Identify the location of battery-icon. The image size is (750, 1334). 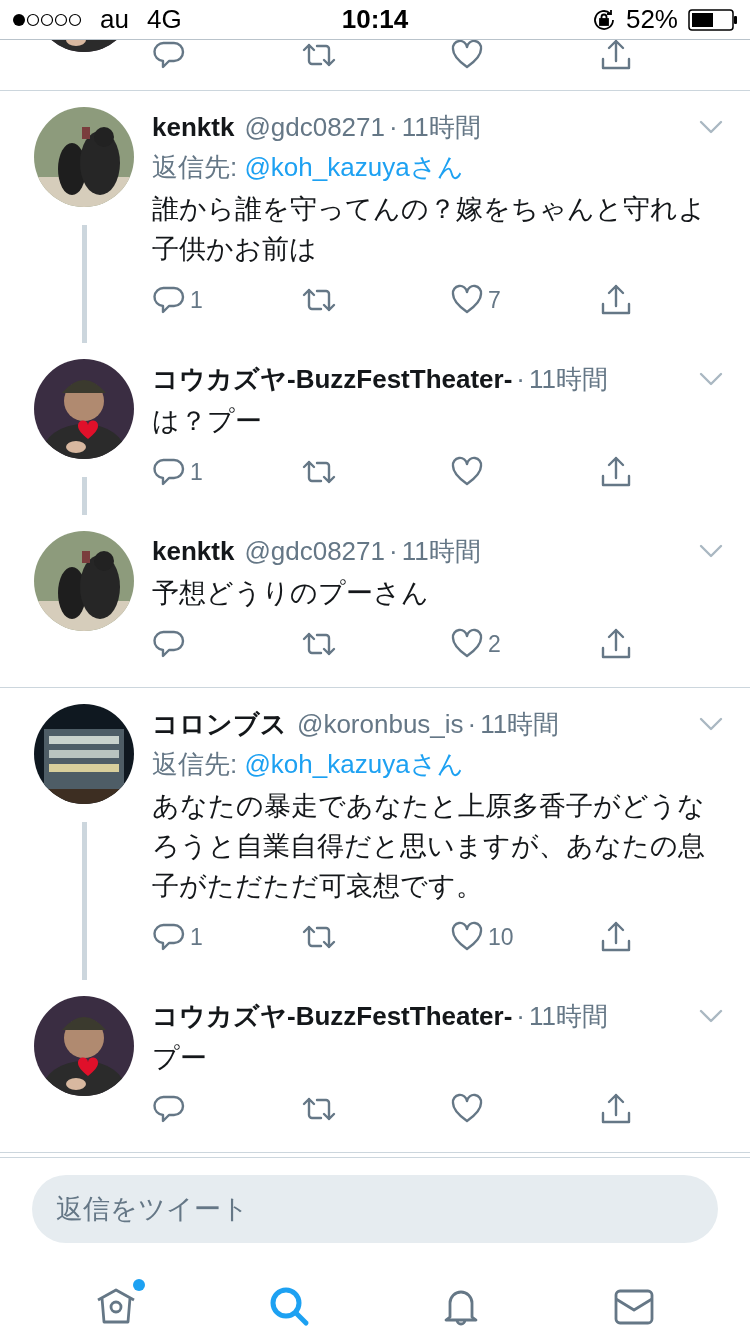
(713, 19).